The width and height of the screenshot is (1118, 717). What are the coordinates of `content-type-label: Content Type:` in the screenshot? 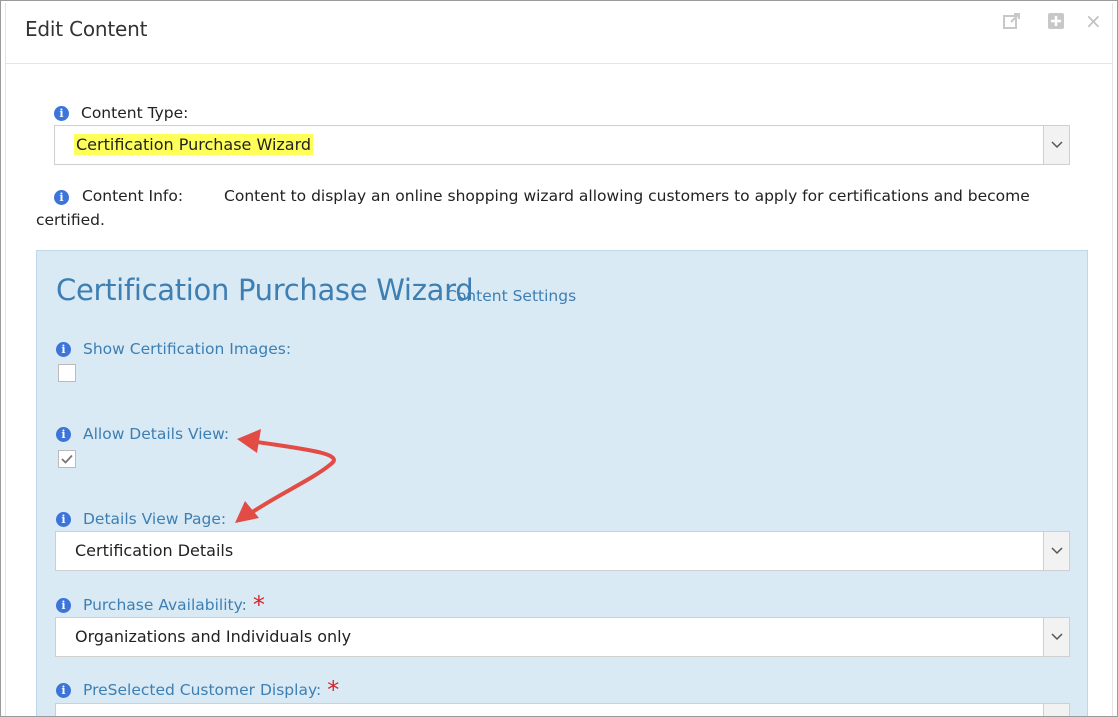 It's located at (135, 113).